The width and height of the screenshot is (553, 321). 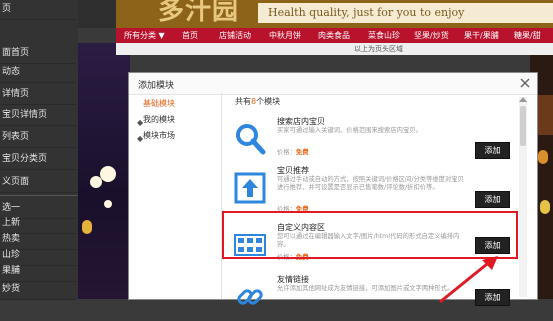 I want to click on module-count-header: 共有8个模块, so click(x=257, y=101).